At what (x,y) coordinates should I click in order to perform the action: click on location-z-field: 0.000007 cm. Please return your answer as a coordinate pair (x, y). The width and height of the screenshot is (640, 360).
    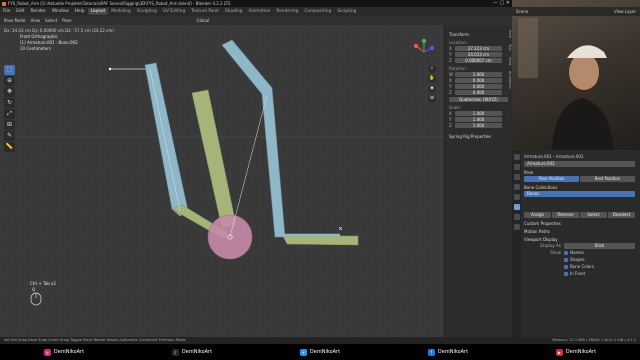
    Looking at the image, I should click on (478, 60).